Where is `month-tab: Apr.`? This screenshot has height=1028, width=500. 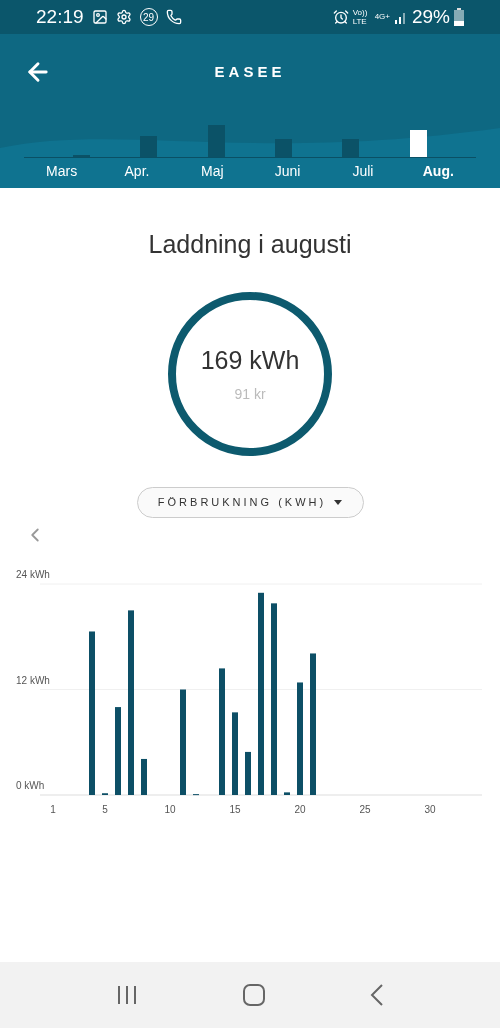 month-tab: Apr. is located at coordinates (137, 171).